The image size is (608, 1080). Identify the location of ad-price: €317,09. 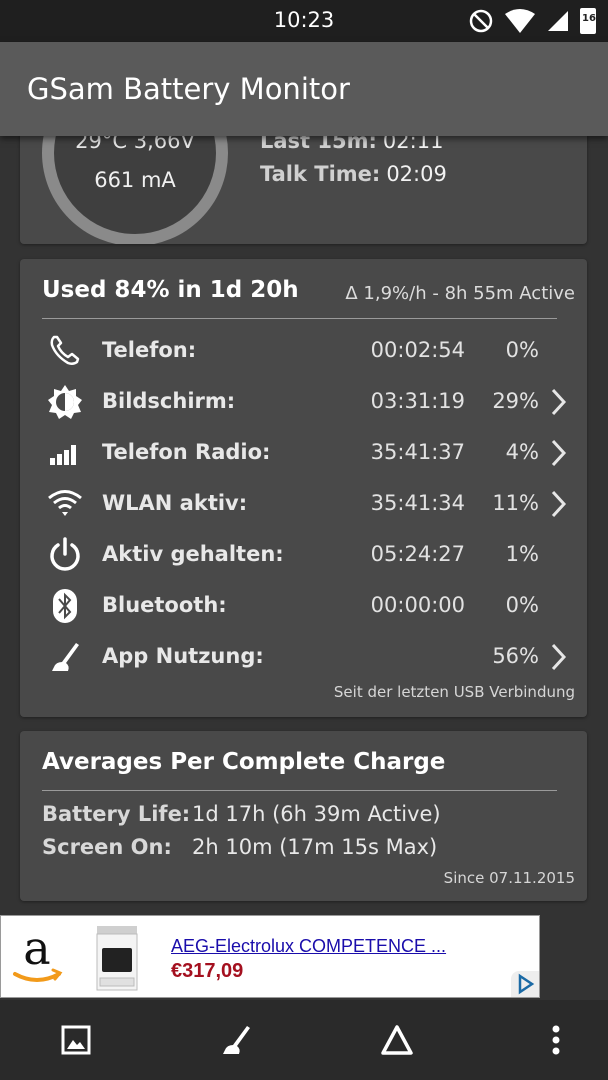
(207, 971).